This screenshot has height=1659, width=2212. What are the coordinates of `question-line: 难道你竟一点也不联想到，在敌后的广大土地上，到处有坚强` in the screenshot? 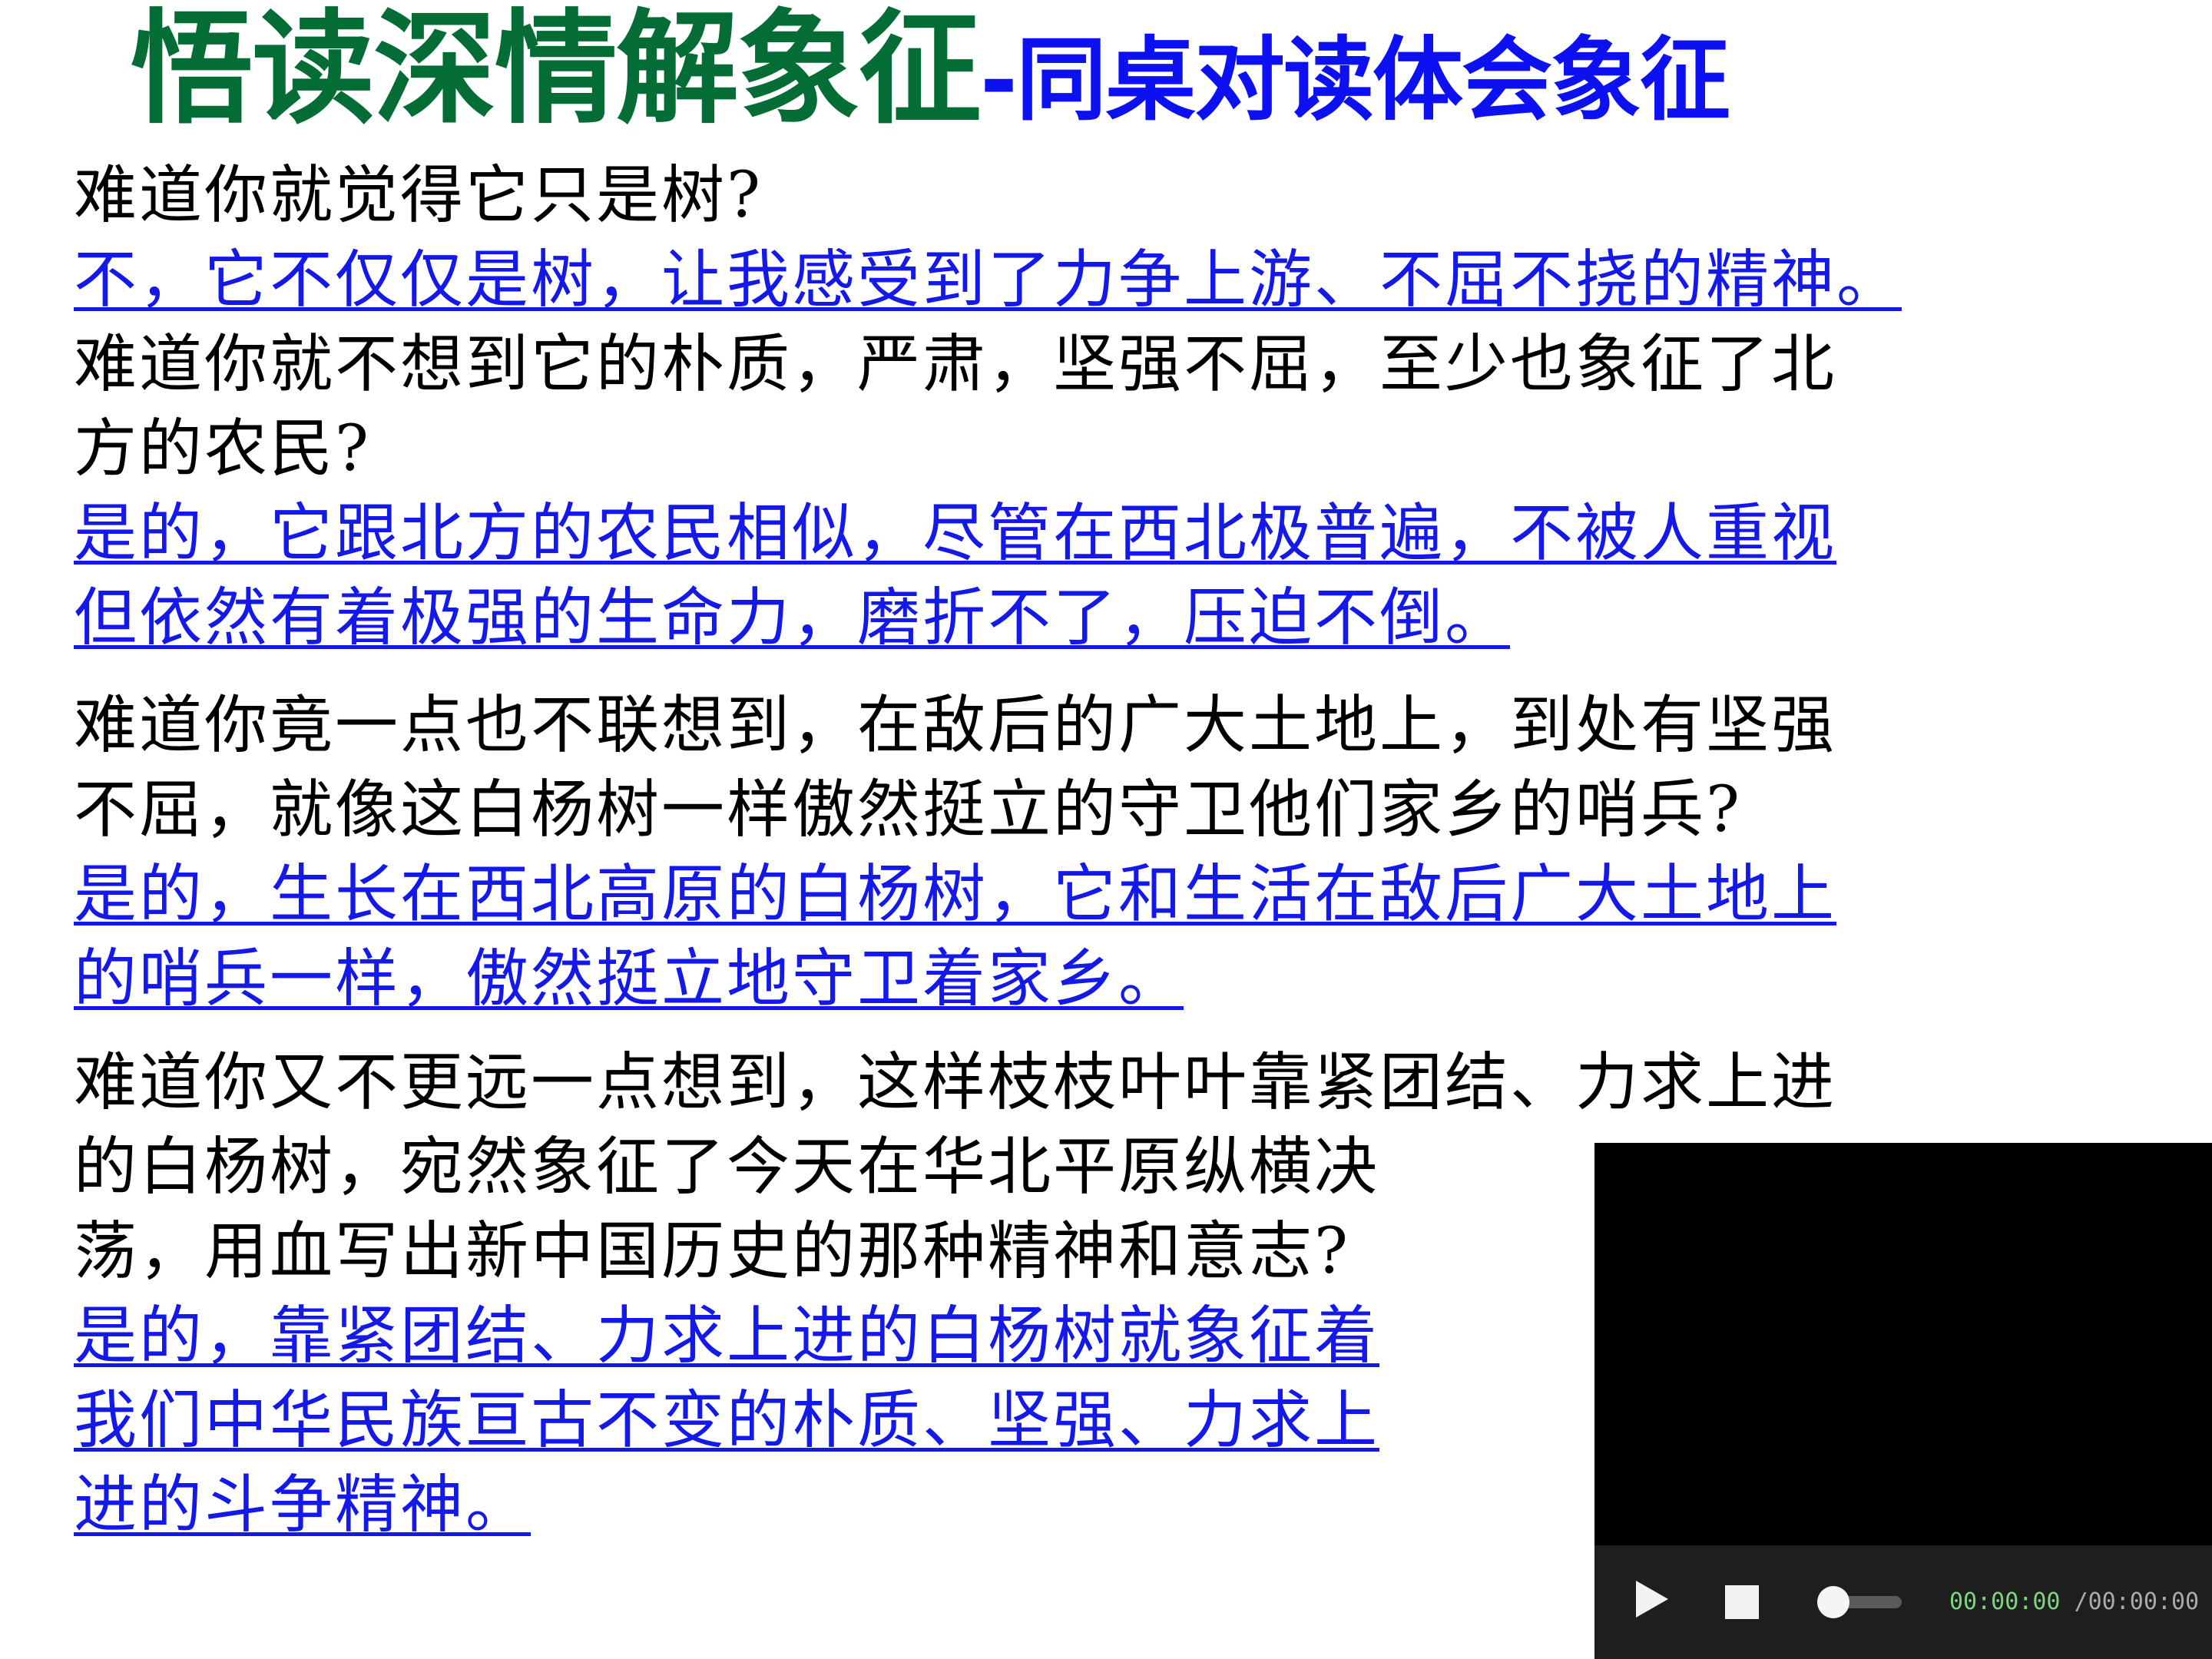 It's located at (956, 726).